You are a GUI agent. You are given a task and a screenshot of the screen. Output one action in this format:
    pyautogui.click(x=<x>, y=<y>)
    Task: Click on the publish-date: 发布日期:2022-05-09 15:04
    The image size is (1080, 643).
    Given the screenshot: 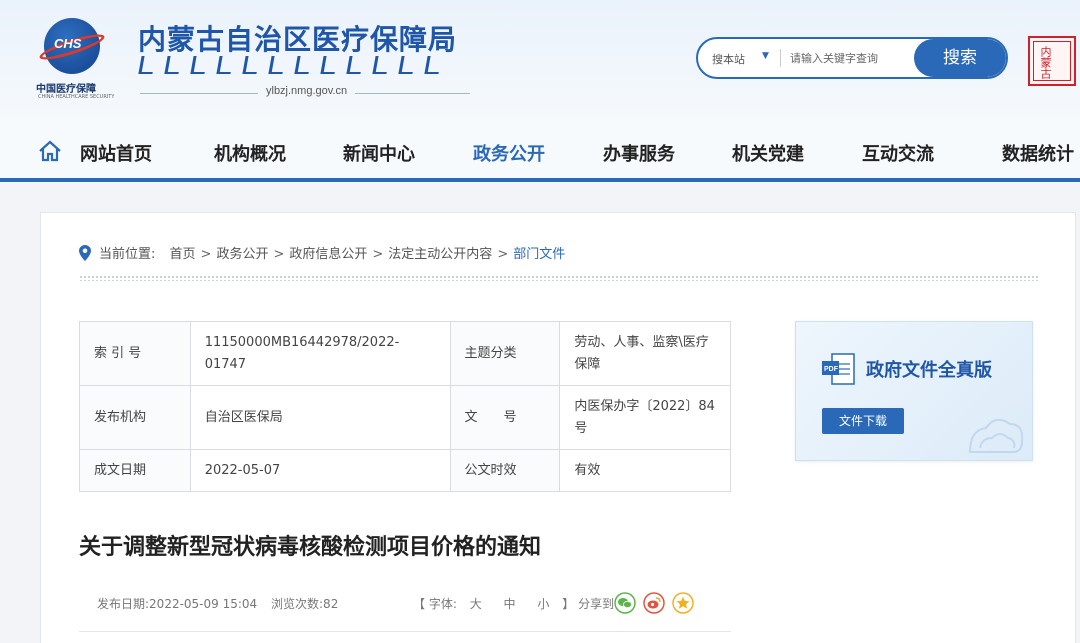 What is the action you would take?
    pyautogui.click(x=177, y=604)
    